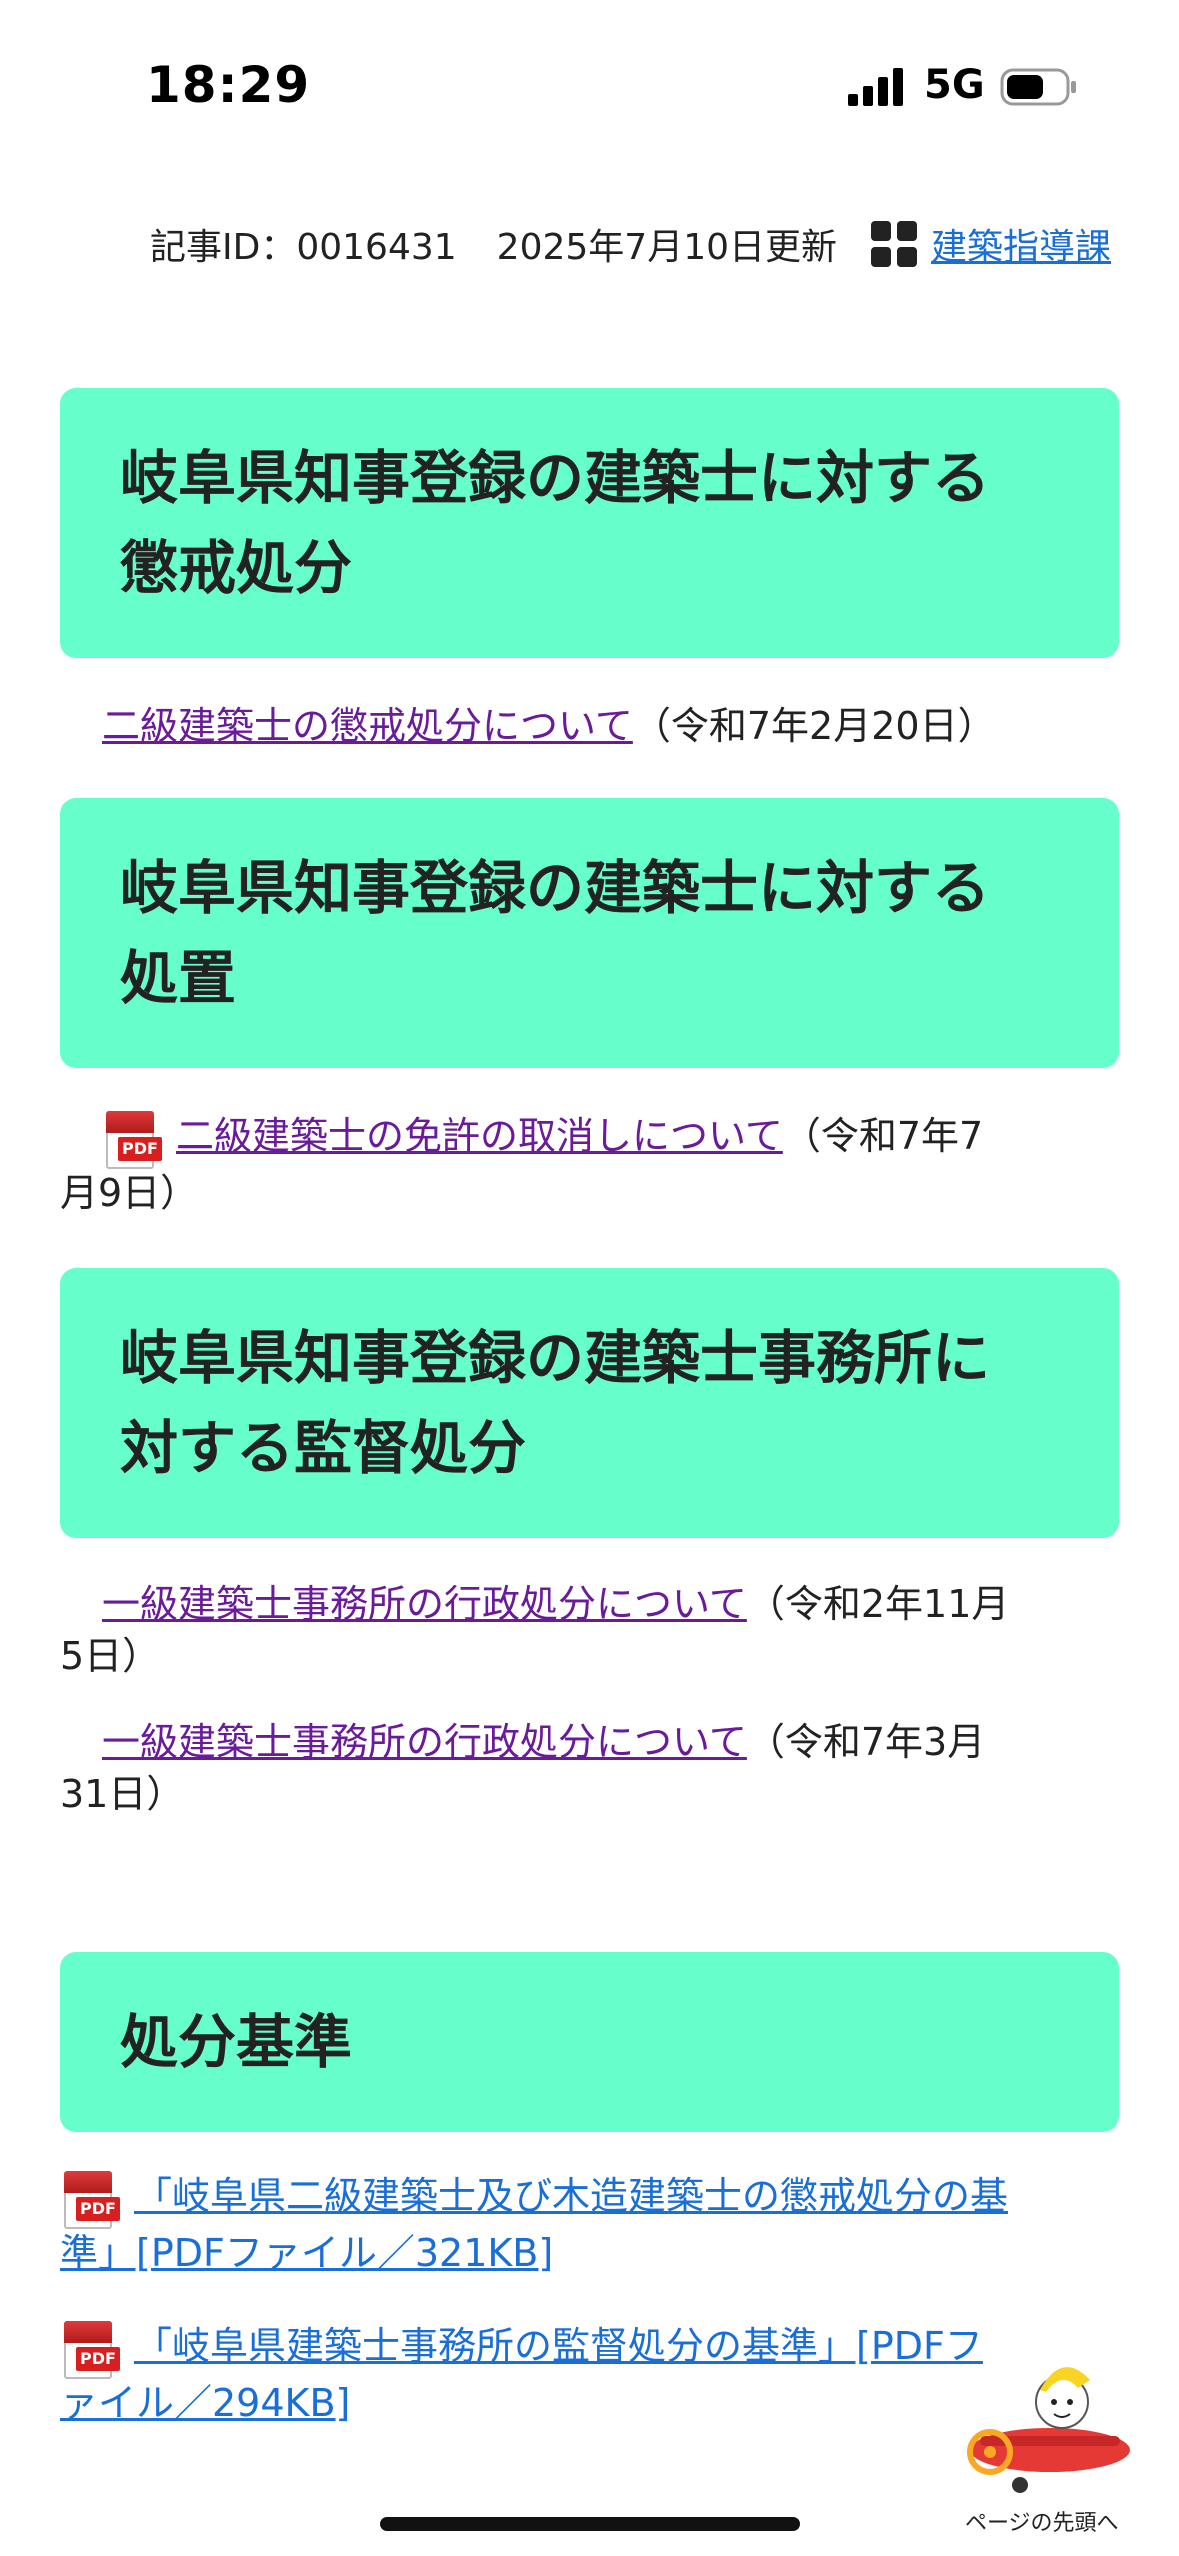 The height and width of the screenshot is (2556, 1179). I want to click on status-bar: 18:29 5G, so click(589, 85).